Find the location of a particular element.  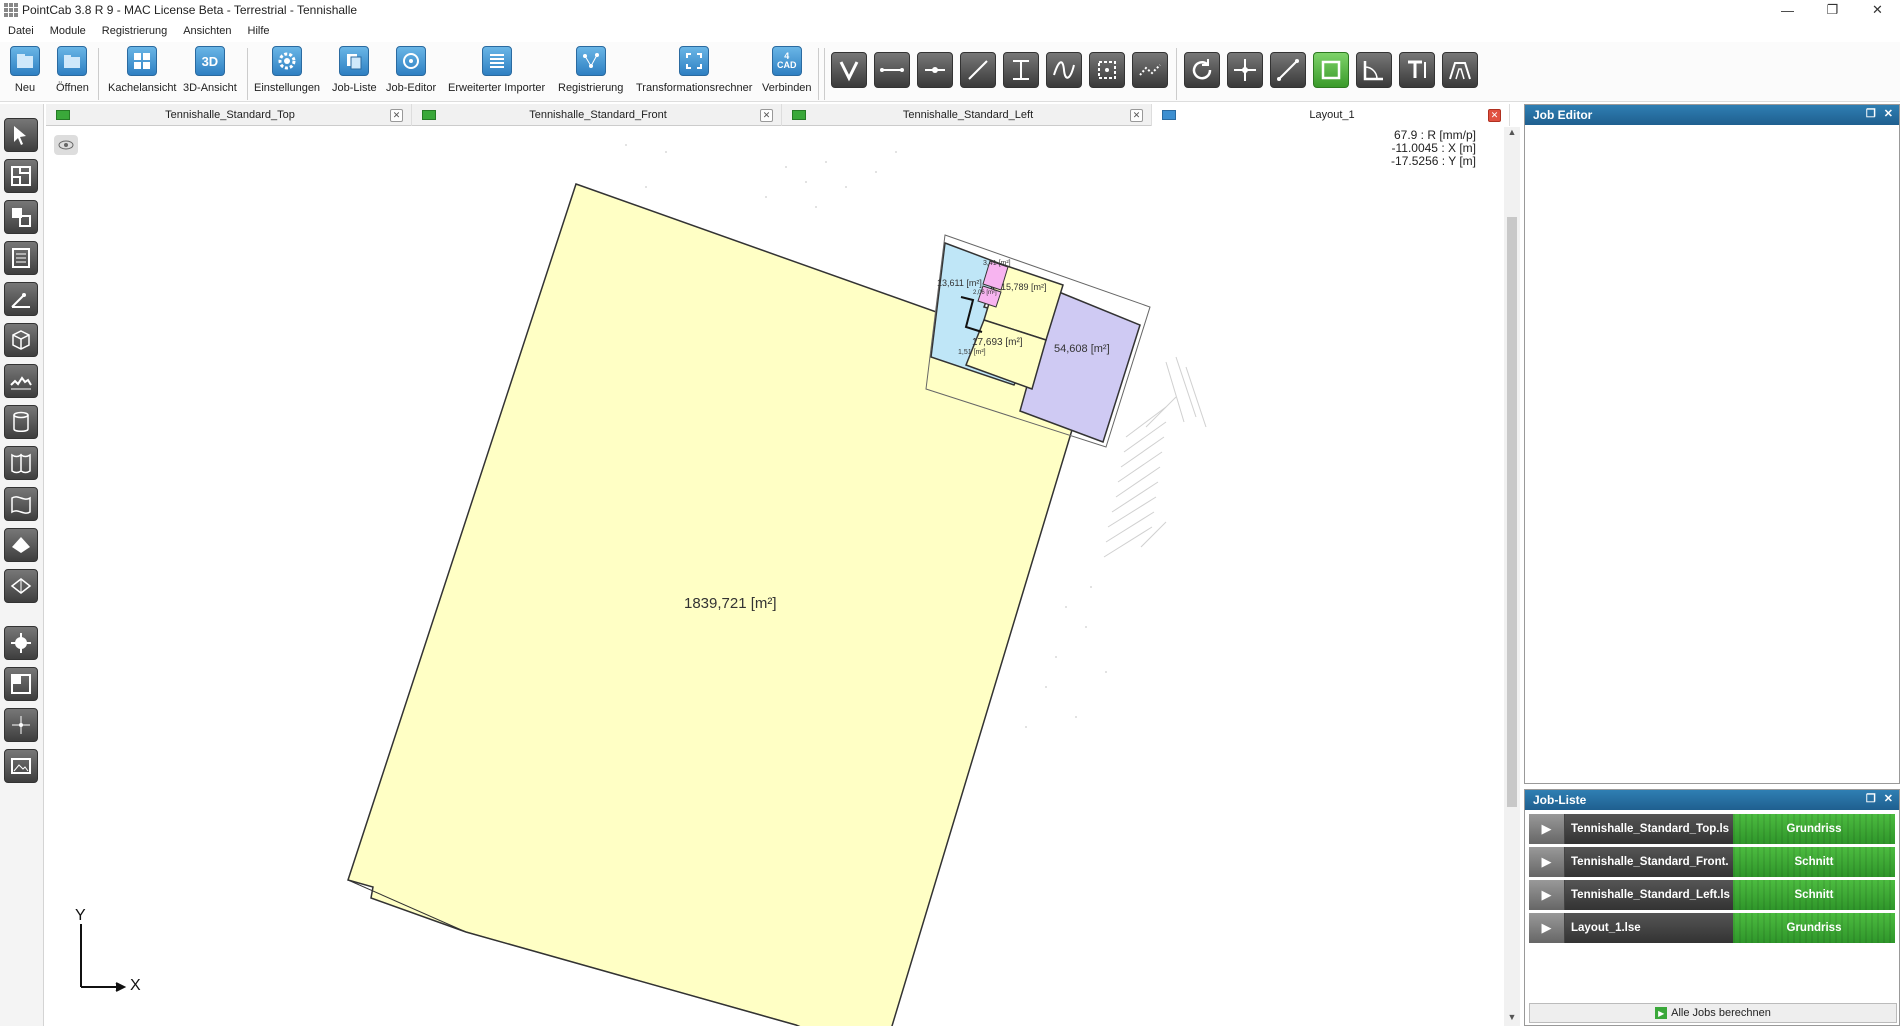

bracket-tool-button is located at coordinates (1021, 70).